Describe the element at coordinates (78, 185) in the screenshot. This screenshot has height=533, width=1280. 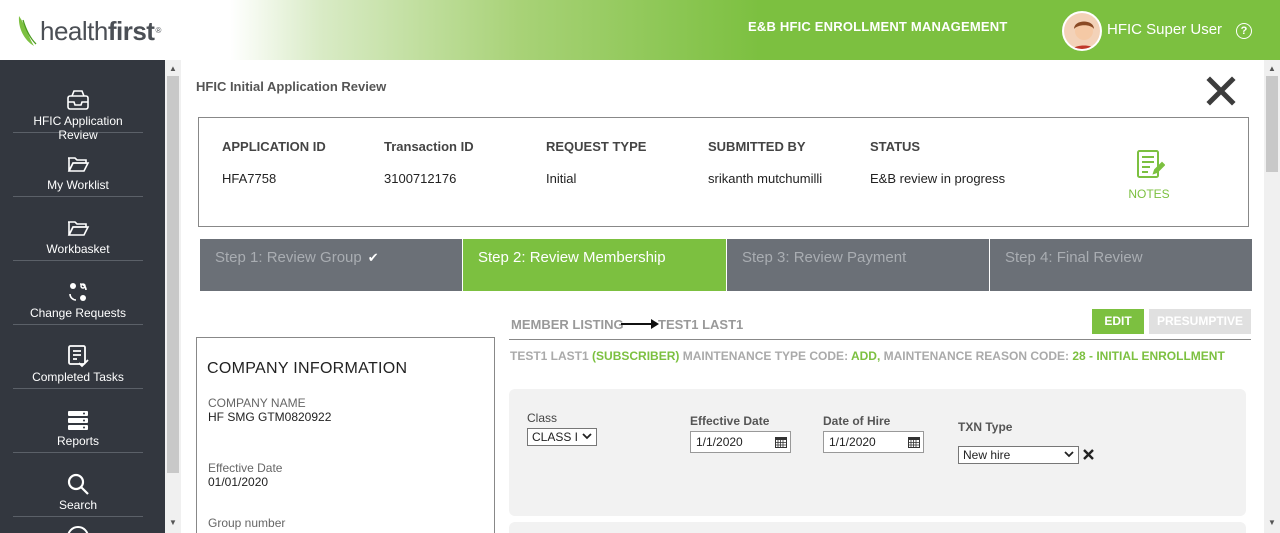
I see `sidebar-item-label: My Worklist` at that location.